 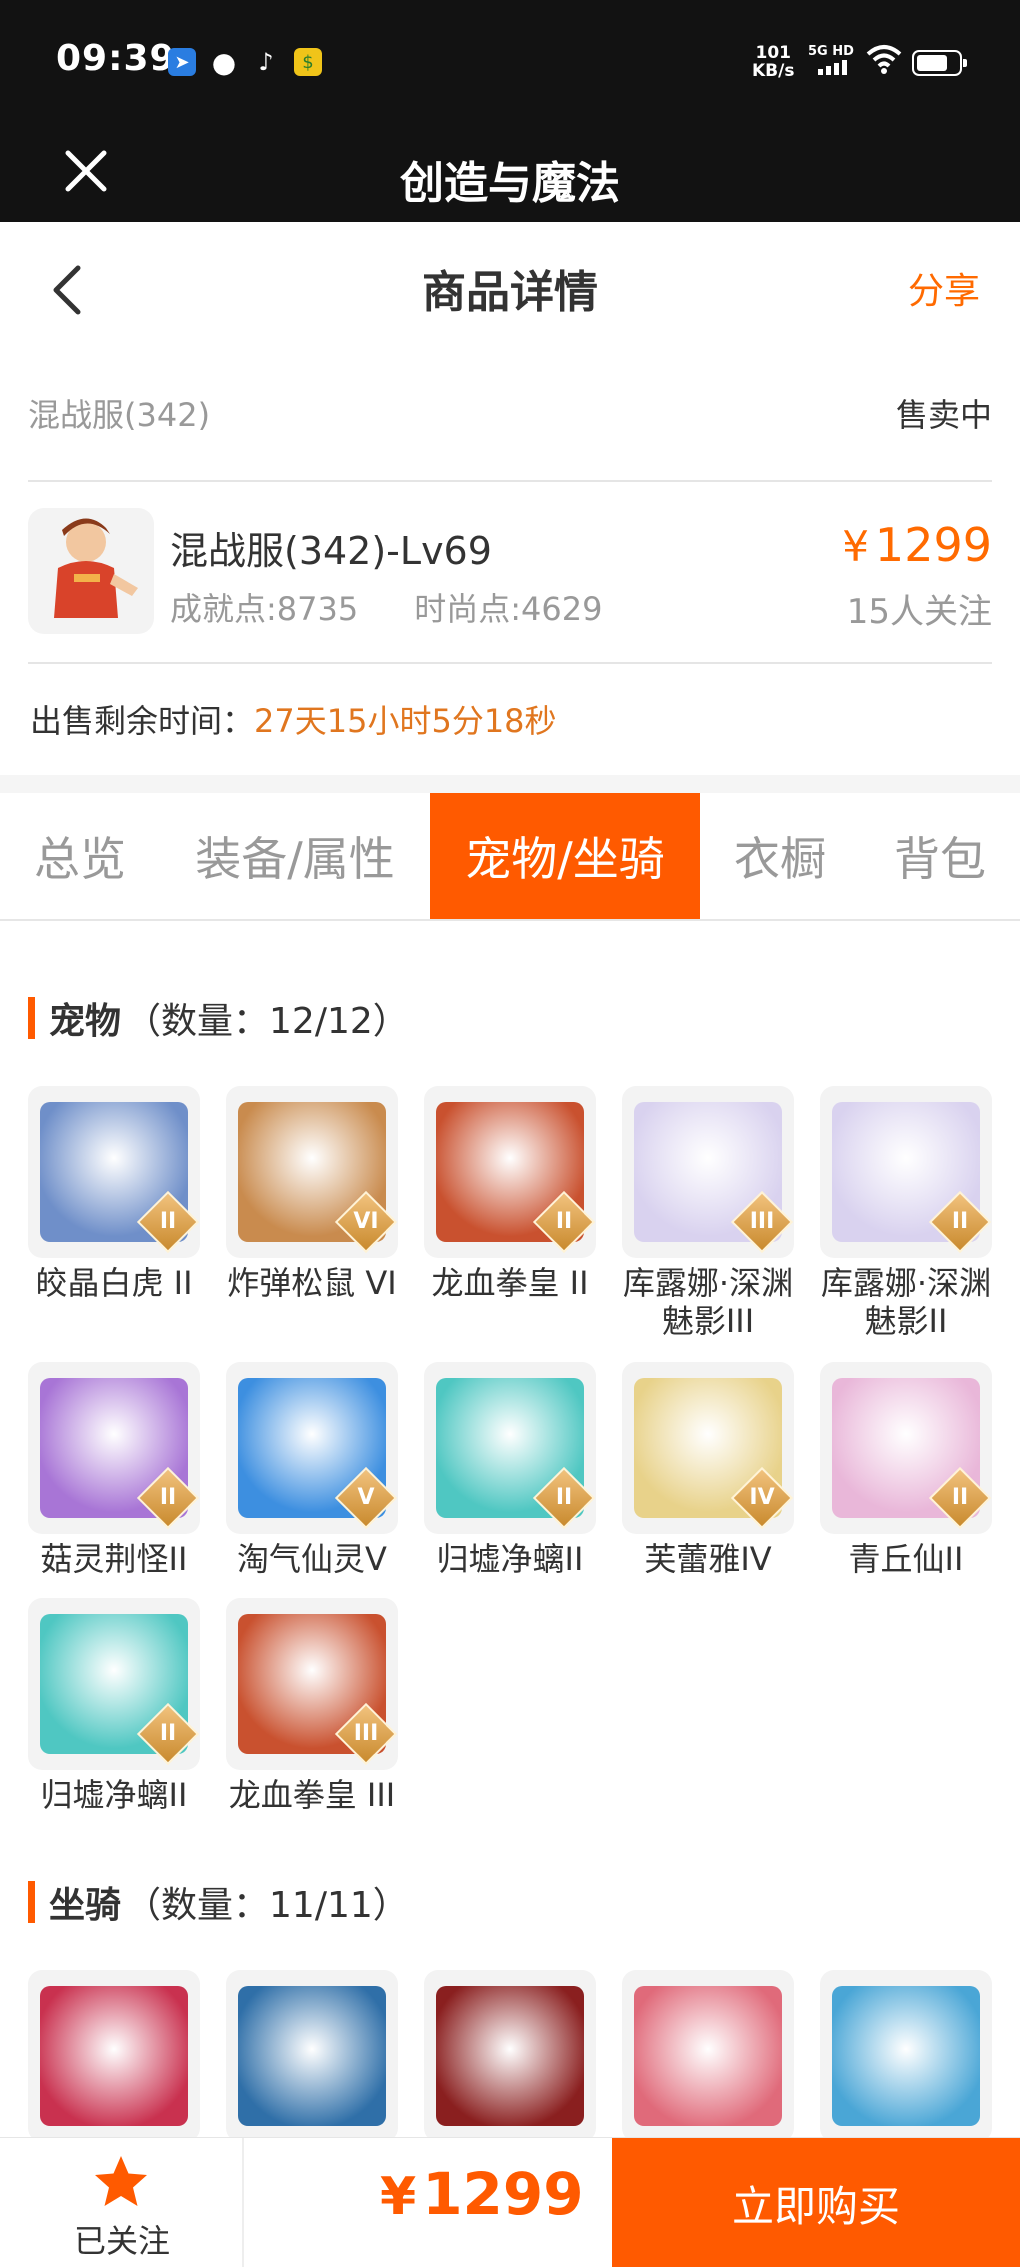 What do you see at coordinates (91, 571) in the screenshot?
I see `character-avatar` at bounding box center [91, 571].